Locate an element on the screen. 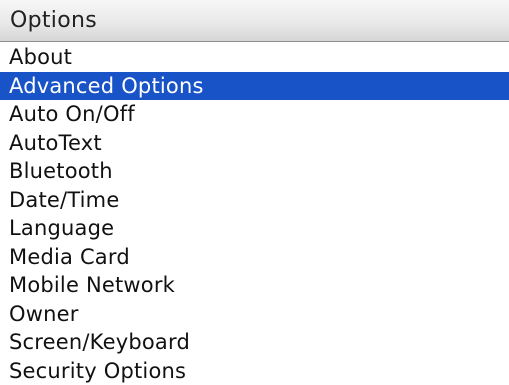 The width and height of the screenshot is (509, 385). menu-item-date-time: Date/Time is located at coordinates (254, 200).